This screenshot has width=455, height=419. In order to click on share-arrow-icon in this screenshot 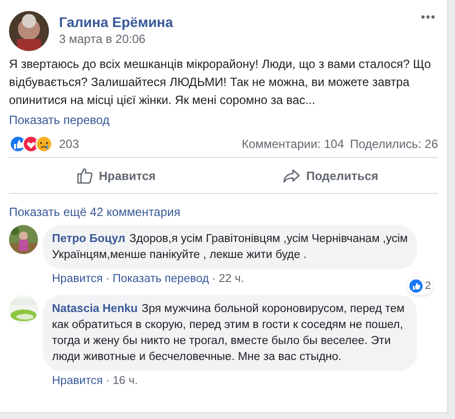, I will do `click(291, 175)`.